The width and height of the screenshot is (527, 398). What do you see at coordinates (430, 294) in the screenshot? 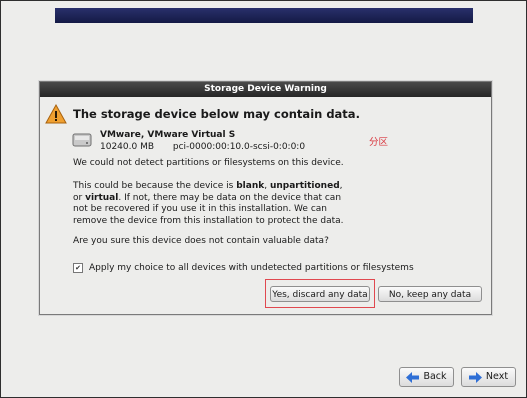
I see `keep-data-button: No, keep any data` at bounding box center [430, 294].